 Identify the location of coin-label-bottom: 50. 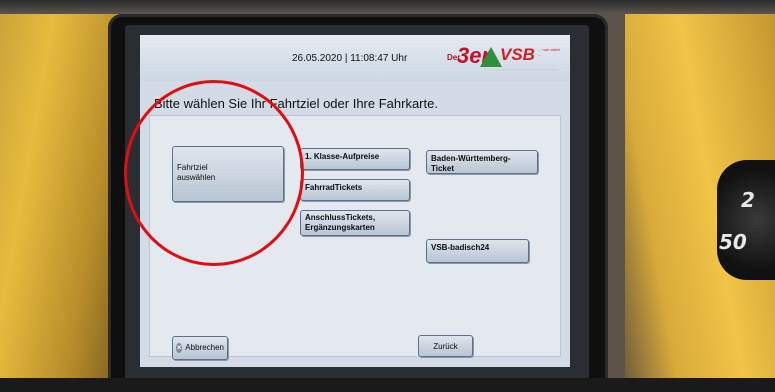
(733, 242).